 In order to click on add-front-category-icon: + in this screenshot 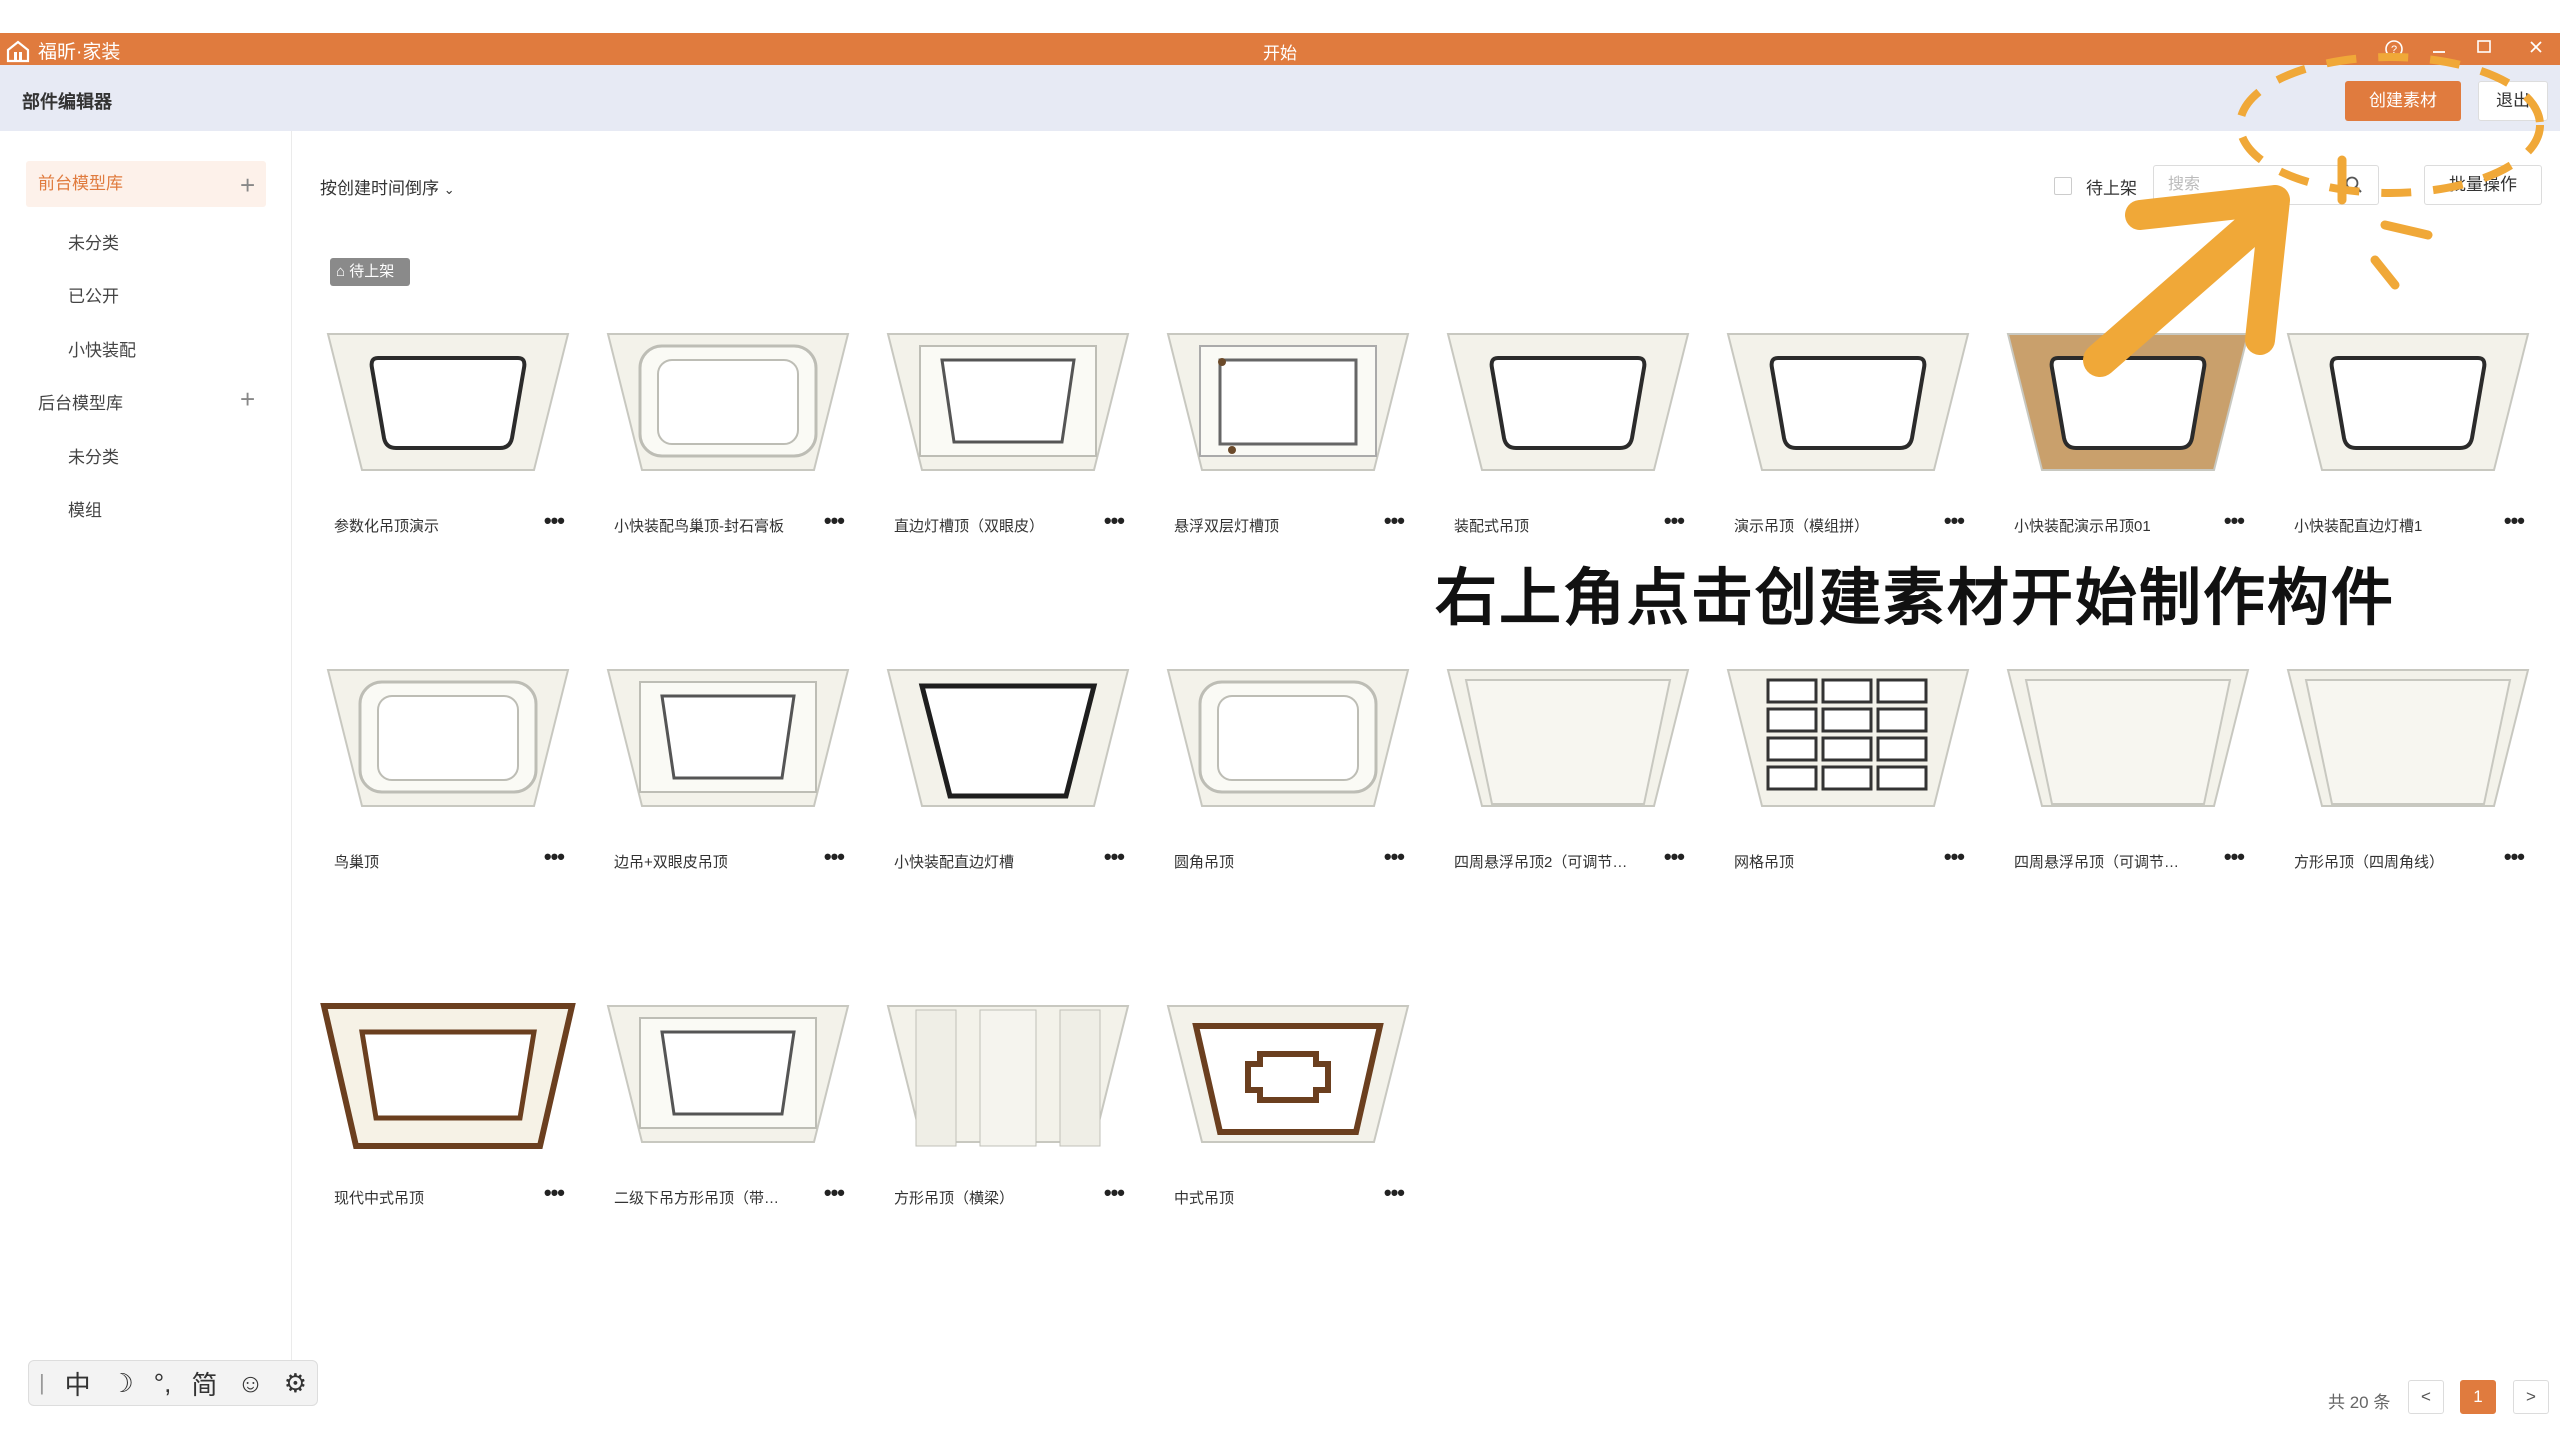, I will do `click(247, 185)`.